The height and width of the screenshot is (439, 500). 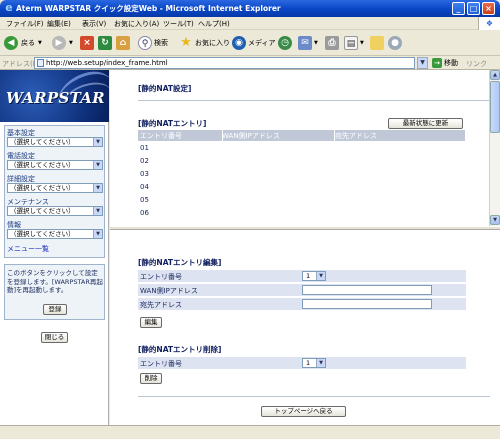 I want to click on edit-wan-label: WAN側IPアドレス, so click(x=169, y=291).